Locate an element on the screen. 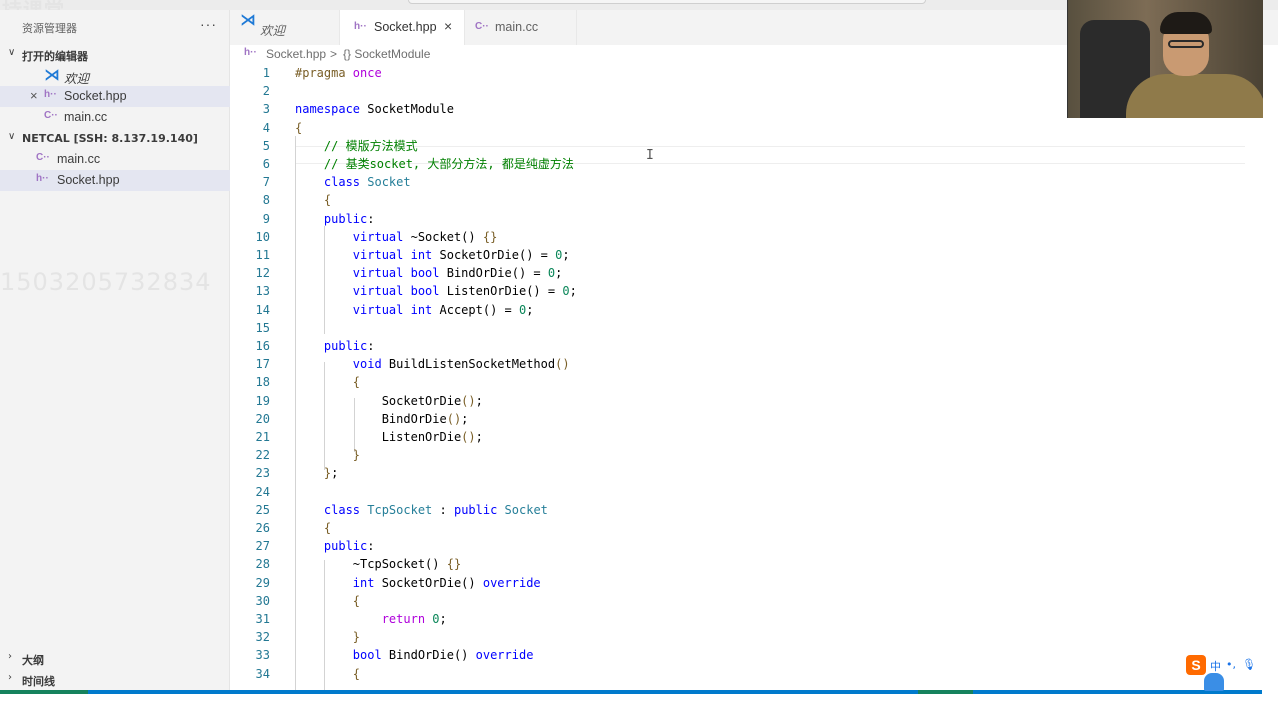 The image size is (1278, 702). code-text: // 模版方法模式 is located at coordinates (356, 146).